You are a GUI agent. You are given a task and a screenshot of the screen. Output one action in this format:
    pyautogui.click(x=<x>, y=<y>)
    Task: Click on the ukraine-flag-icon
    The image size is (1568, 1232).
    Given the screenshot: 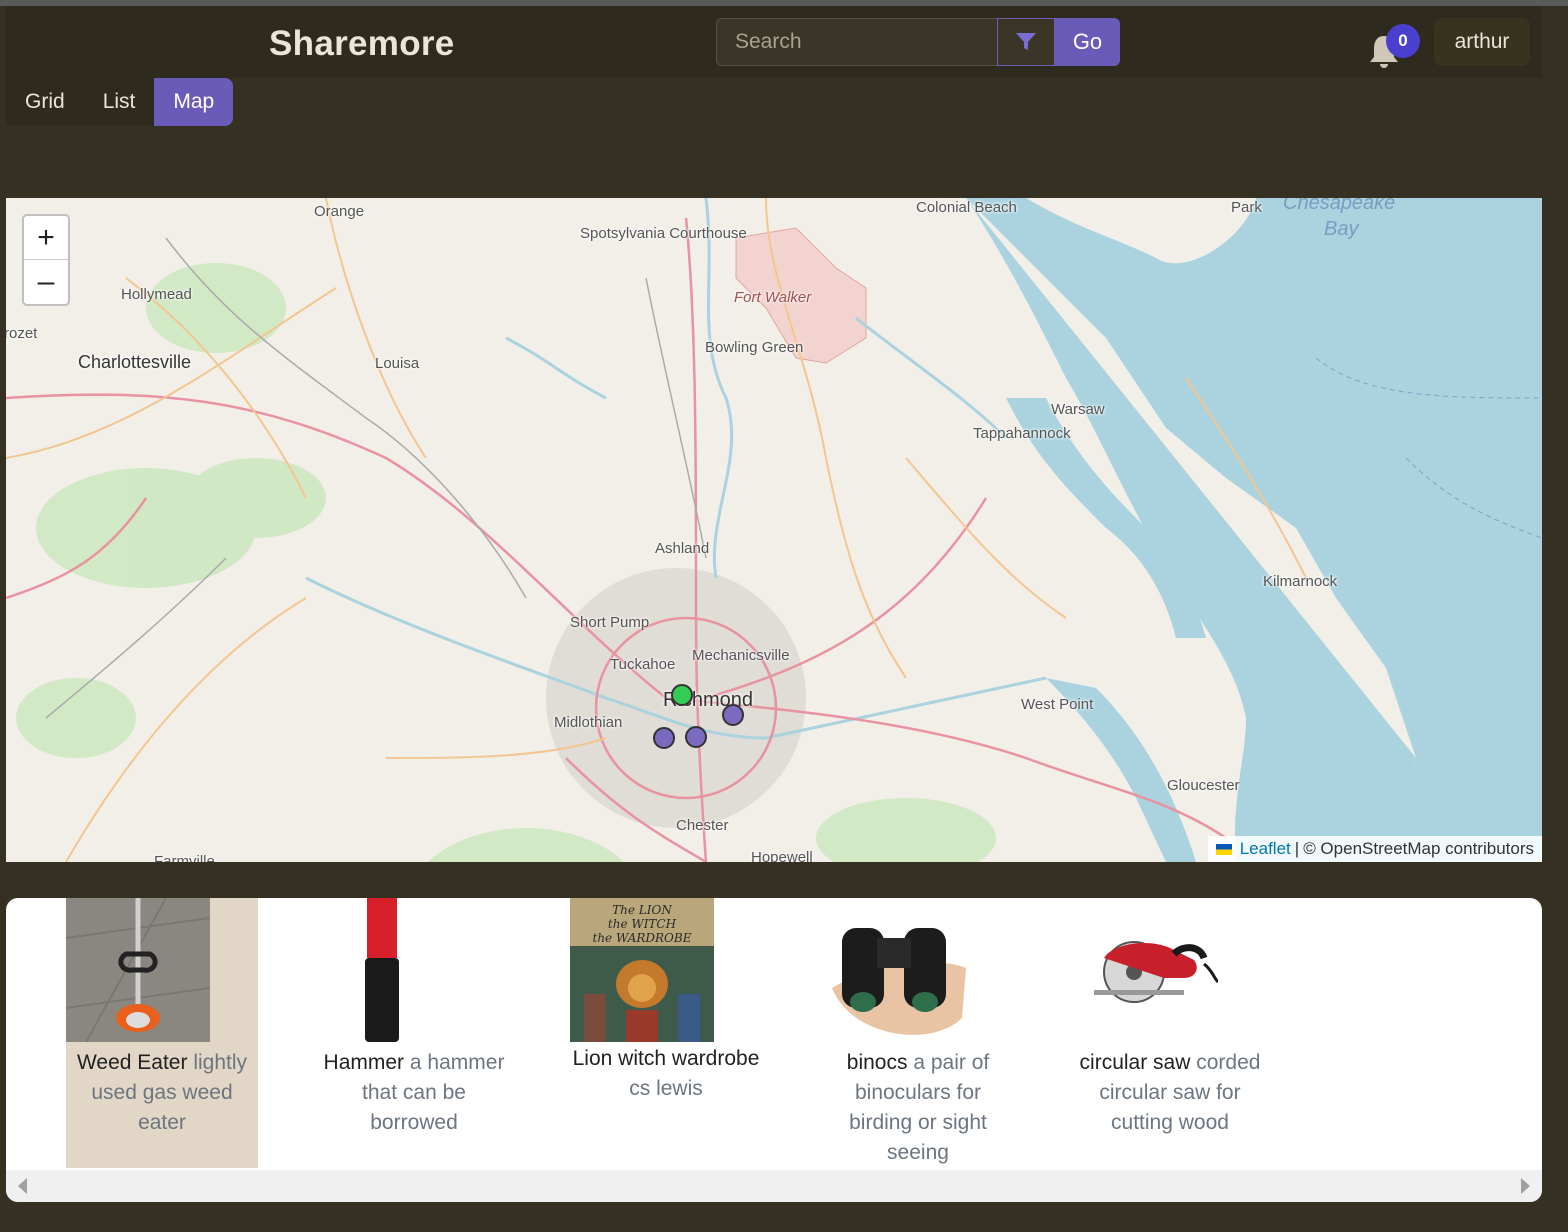 What is the action you would take?
    pyautogui.click(x=1223, y=849)
    